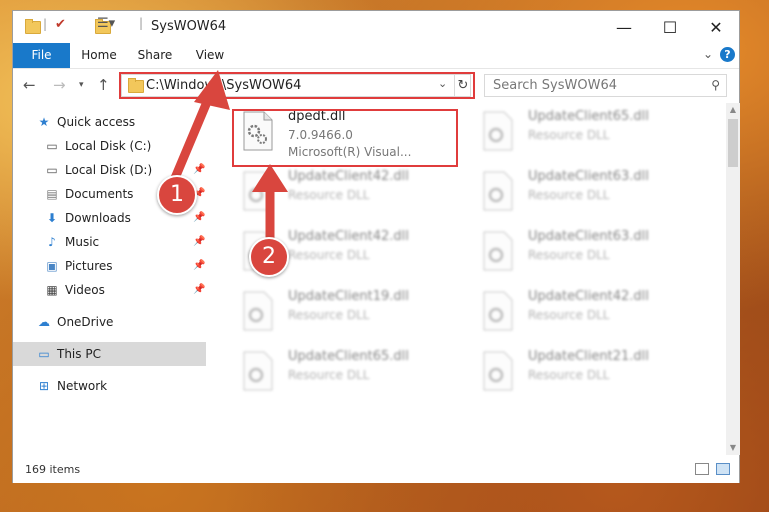 Image resolution: width=769 pixels, height=512 pixels. What do you see at coordinates (59, 85) in the screenshot?
I see `forward-button: →` at bounding box center [59, 85].